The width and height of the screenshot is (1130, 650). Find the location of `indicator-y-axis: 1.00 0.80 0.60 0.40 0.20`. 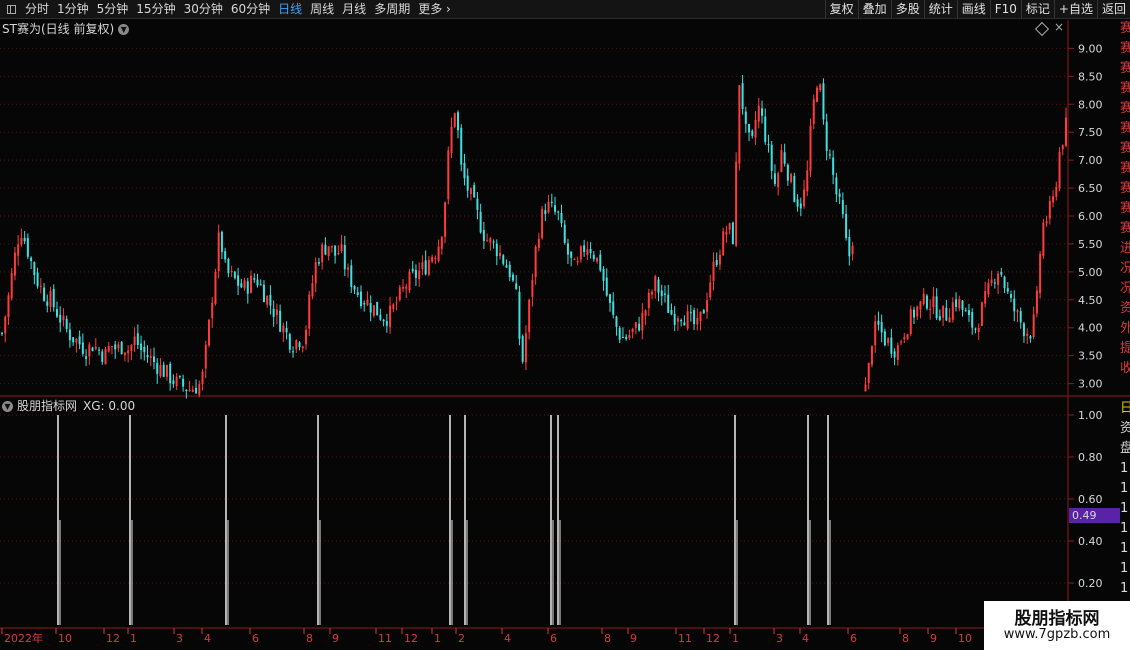

indicator-y-axis: 1.00 0.80 0.60 0.40 0.20 is located at coordinates (1085, 499).